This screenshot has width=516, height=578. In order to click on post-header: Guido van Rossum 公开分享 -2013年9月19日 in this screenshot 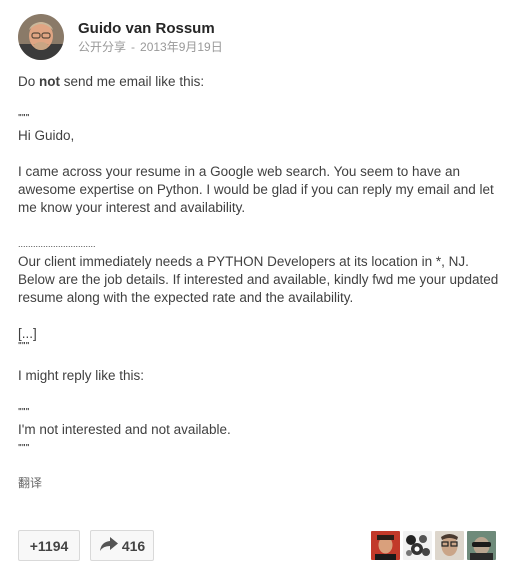, I will do `click(120, 37)`.